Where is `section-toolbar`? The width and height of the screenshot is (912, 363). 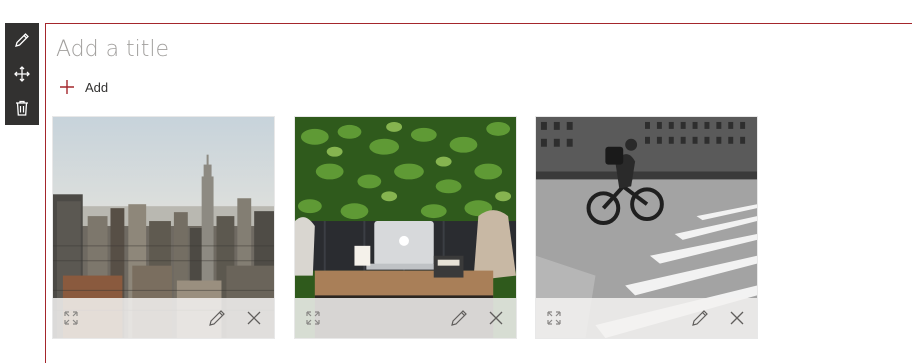 section-toolbar is located at coordinates (22, 74).